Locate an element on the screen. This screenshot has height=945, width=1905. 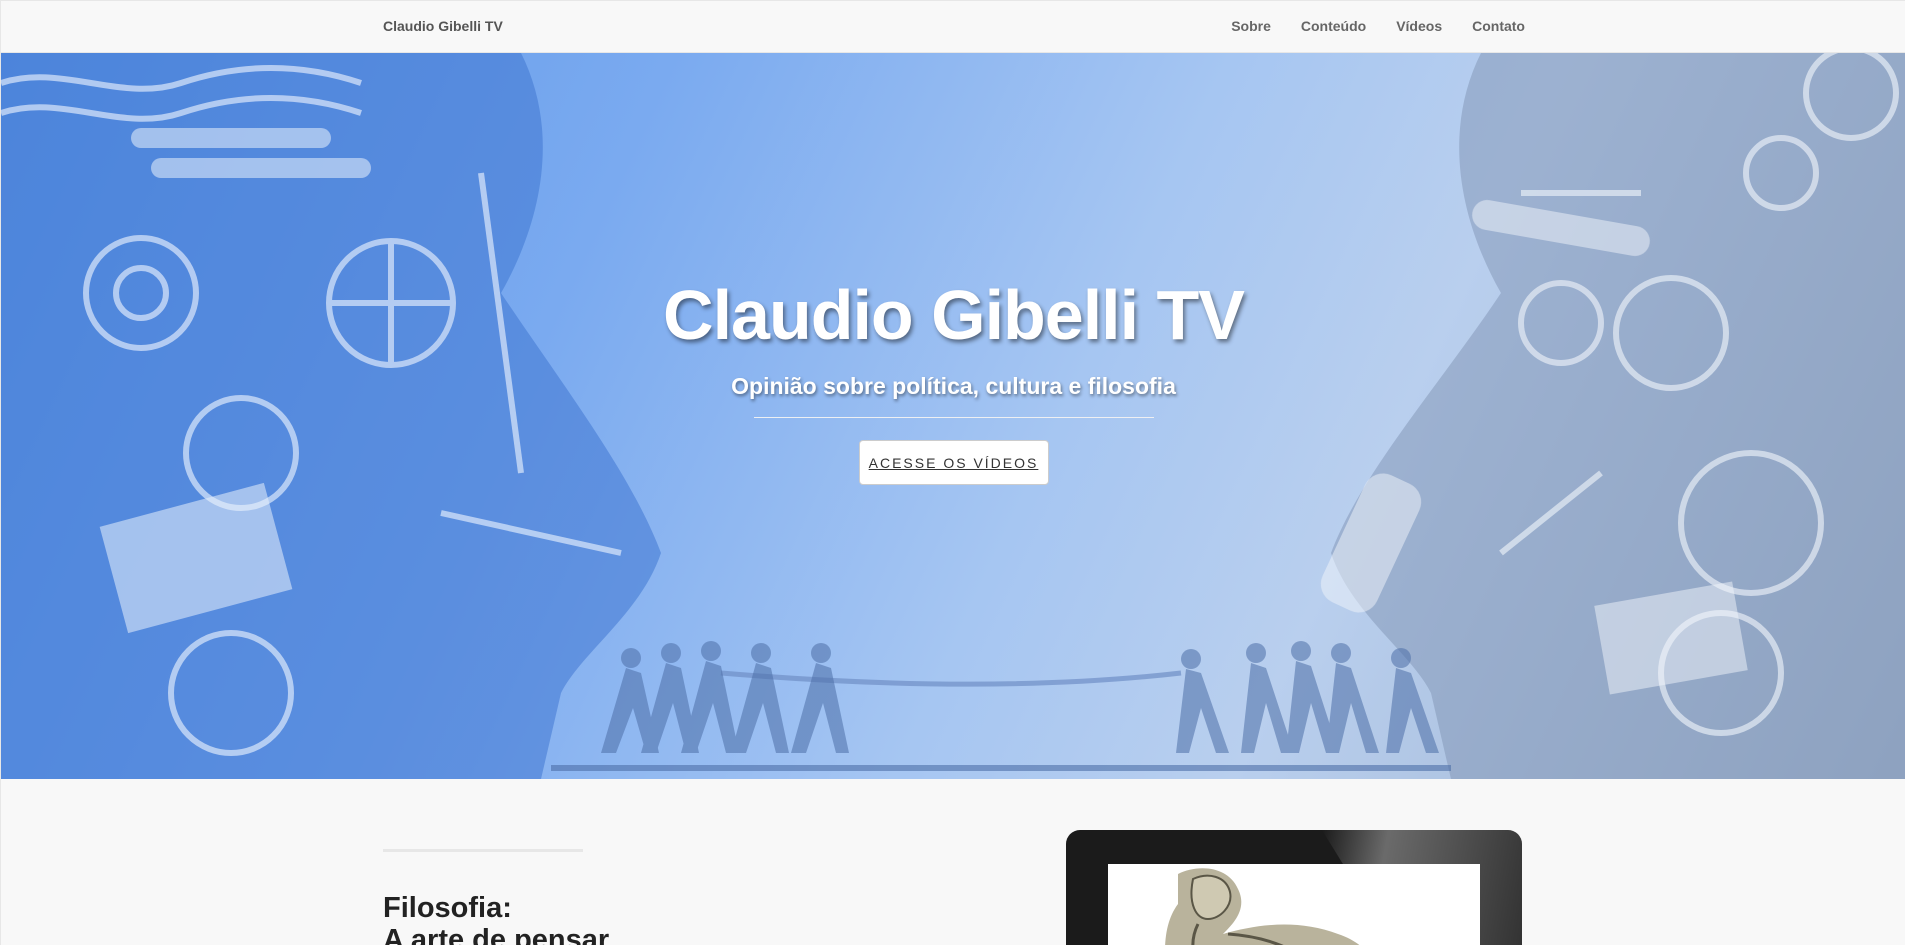
nav-link-conteudo: Conteúdo is located at coordinates (1333, 26).